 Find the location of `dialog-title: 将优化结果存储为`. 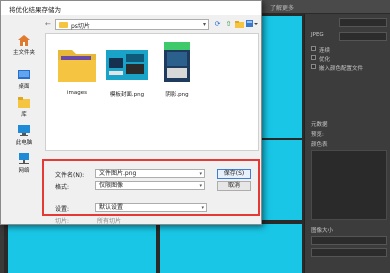

dialog-title: 将优化结果存储为 is located at coordinates (35, 10).